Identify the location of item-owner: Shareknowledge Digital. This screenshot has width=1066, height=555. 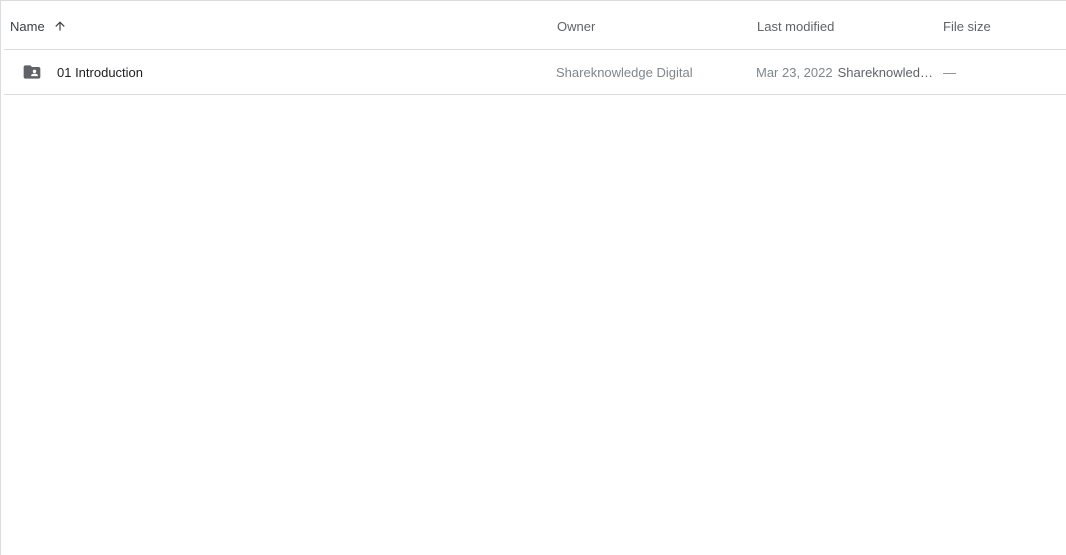
(624, 72).